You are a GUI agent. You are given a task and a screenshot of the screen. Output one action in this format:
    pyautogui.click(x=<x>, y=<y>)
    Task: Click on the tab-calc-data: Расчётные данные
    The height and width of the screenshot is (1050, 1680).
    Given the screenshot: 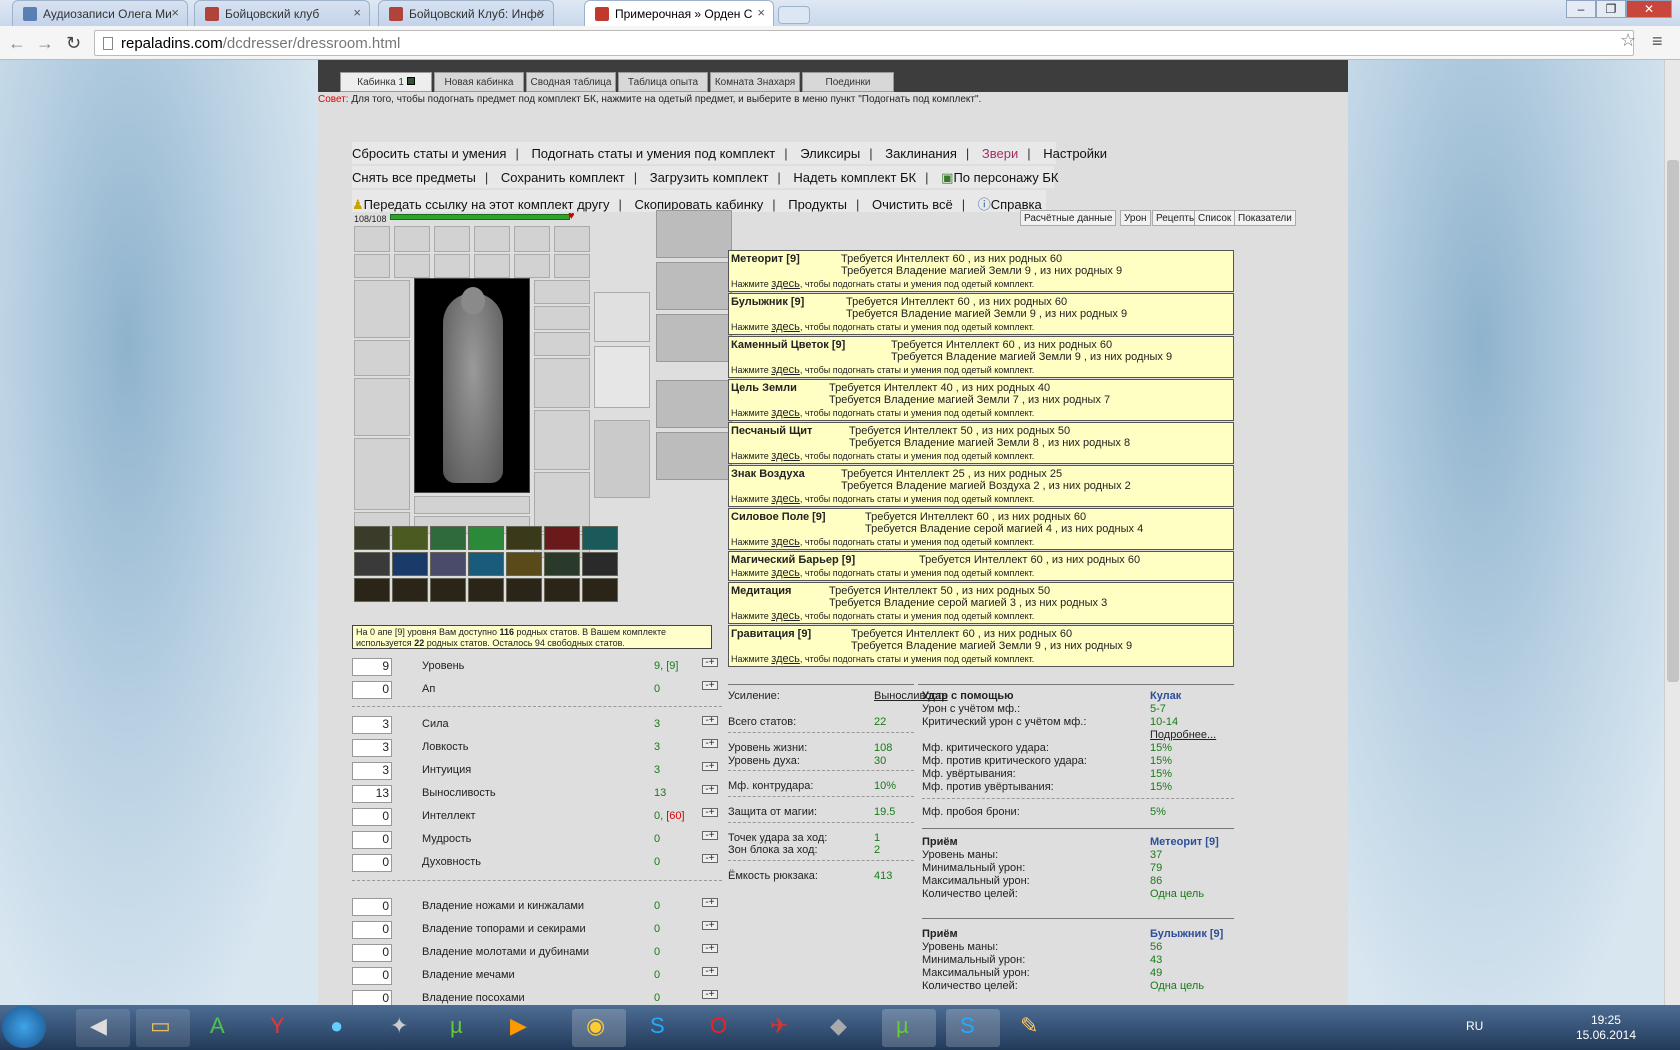 What is the action you would take?
    pyautogui.click(x=1068, y=218)
    